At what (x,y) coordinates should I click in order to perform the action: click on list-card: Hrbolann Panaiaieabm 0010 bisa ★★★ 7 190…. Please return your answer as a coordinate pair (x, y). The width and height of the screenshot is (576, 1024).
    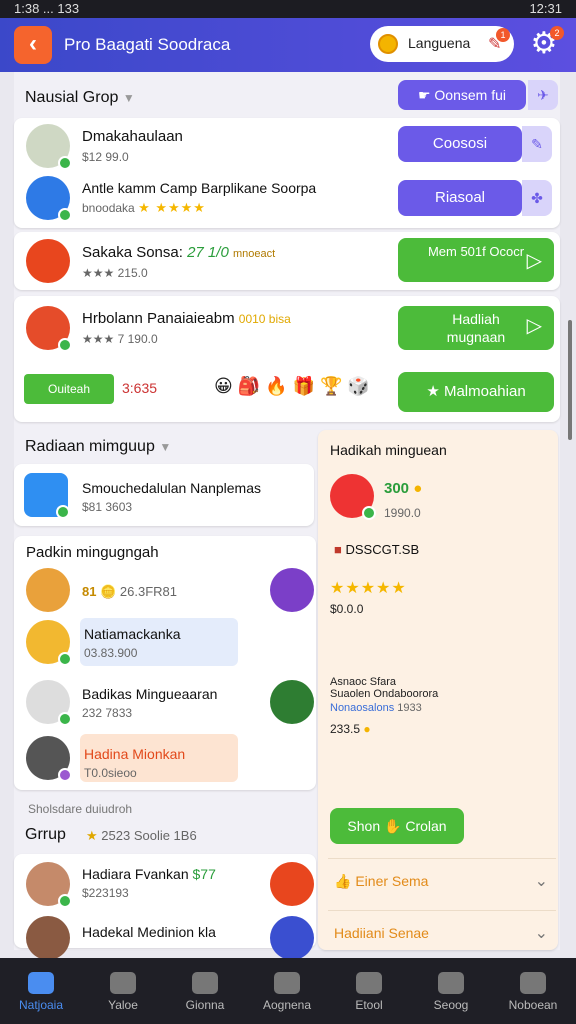
    Looking at the image, I should click on (287, 359).